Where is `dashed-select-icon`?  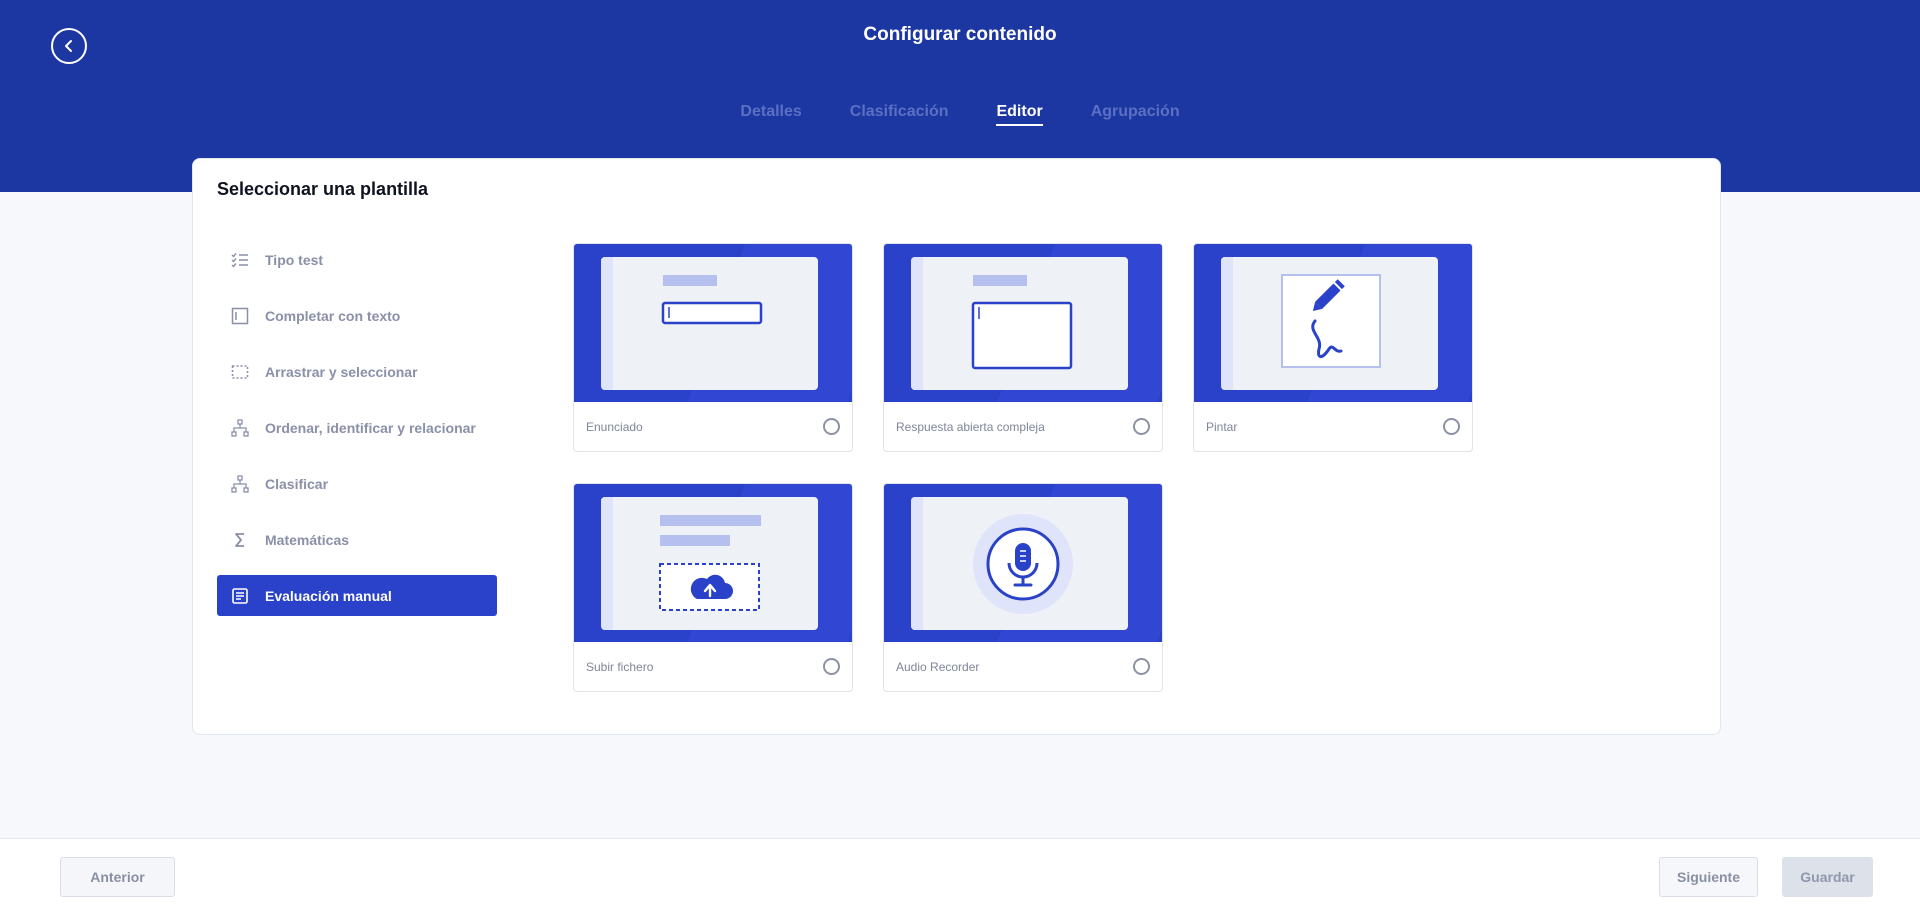 dashed-select-icon is located at coordinates (240, 372).